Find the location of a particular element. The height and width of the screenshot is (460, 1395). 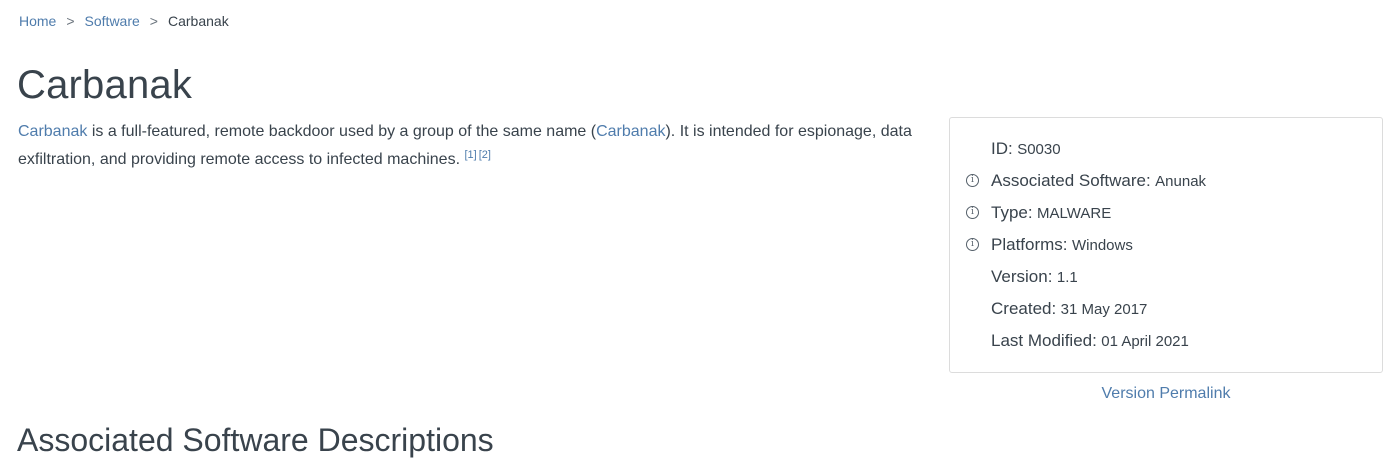

section-title: Associated Software Descriptions is located at coordinates (255, 440).